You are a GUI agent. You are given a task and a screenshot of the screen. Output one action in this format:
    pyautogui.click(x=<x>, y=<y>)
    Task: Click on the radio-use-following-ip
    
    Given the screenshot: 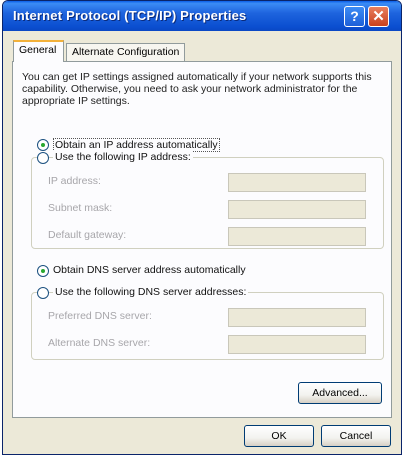 What is the action you would take?
    pyautogui.click(x=43, y=158)
    